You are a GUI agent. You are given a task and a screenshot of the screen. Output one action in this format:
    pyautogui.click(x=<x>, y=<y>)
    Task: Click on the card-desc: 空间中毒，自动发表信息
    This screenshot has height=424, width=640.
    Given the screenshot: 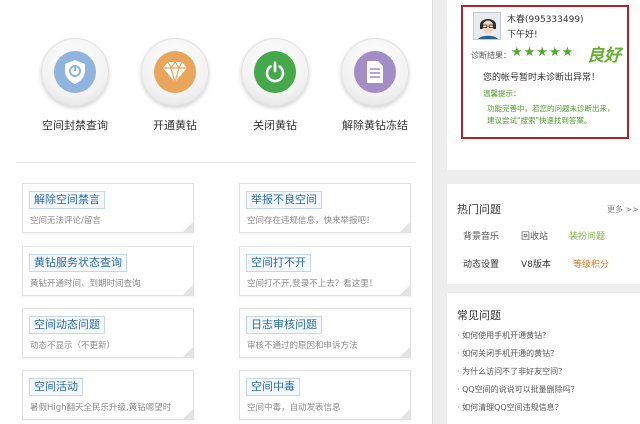 What is the action you would take?
    pyautogui.click(x=294, y=408)
    